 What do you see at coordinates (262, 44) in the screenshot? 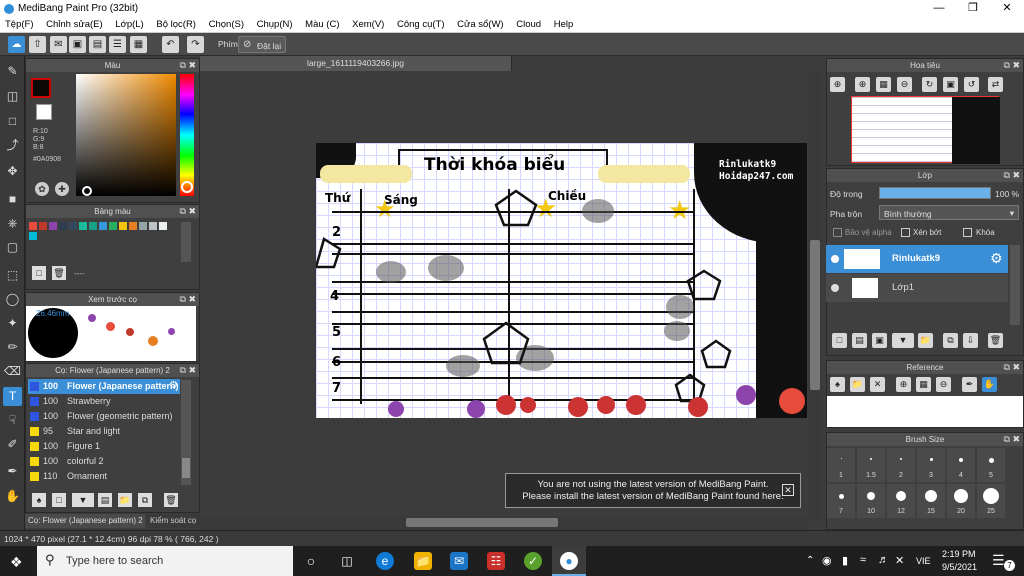
I see `reset-button: ⊘ Đặt lại` at bounding box center [262, 44].